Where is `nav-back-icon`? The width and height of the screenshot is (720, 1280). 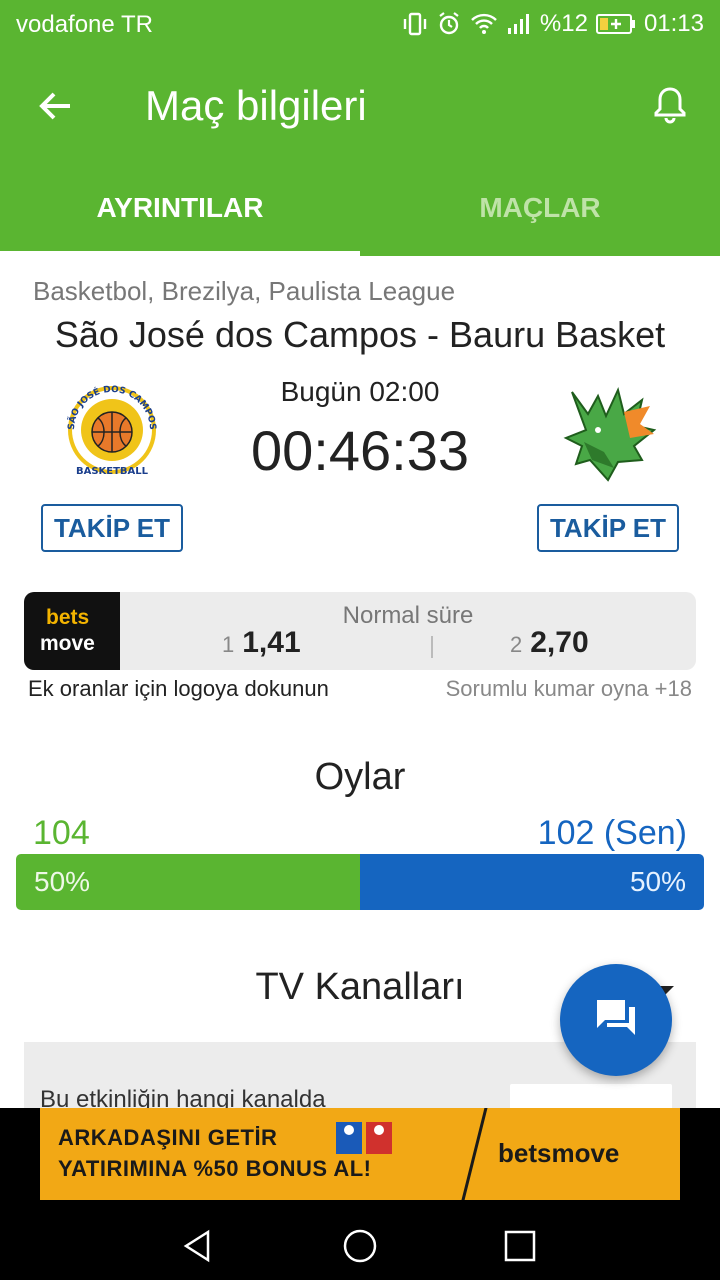 nav-back-icon is located at coordinates (198, 1246).